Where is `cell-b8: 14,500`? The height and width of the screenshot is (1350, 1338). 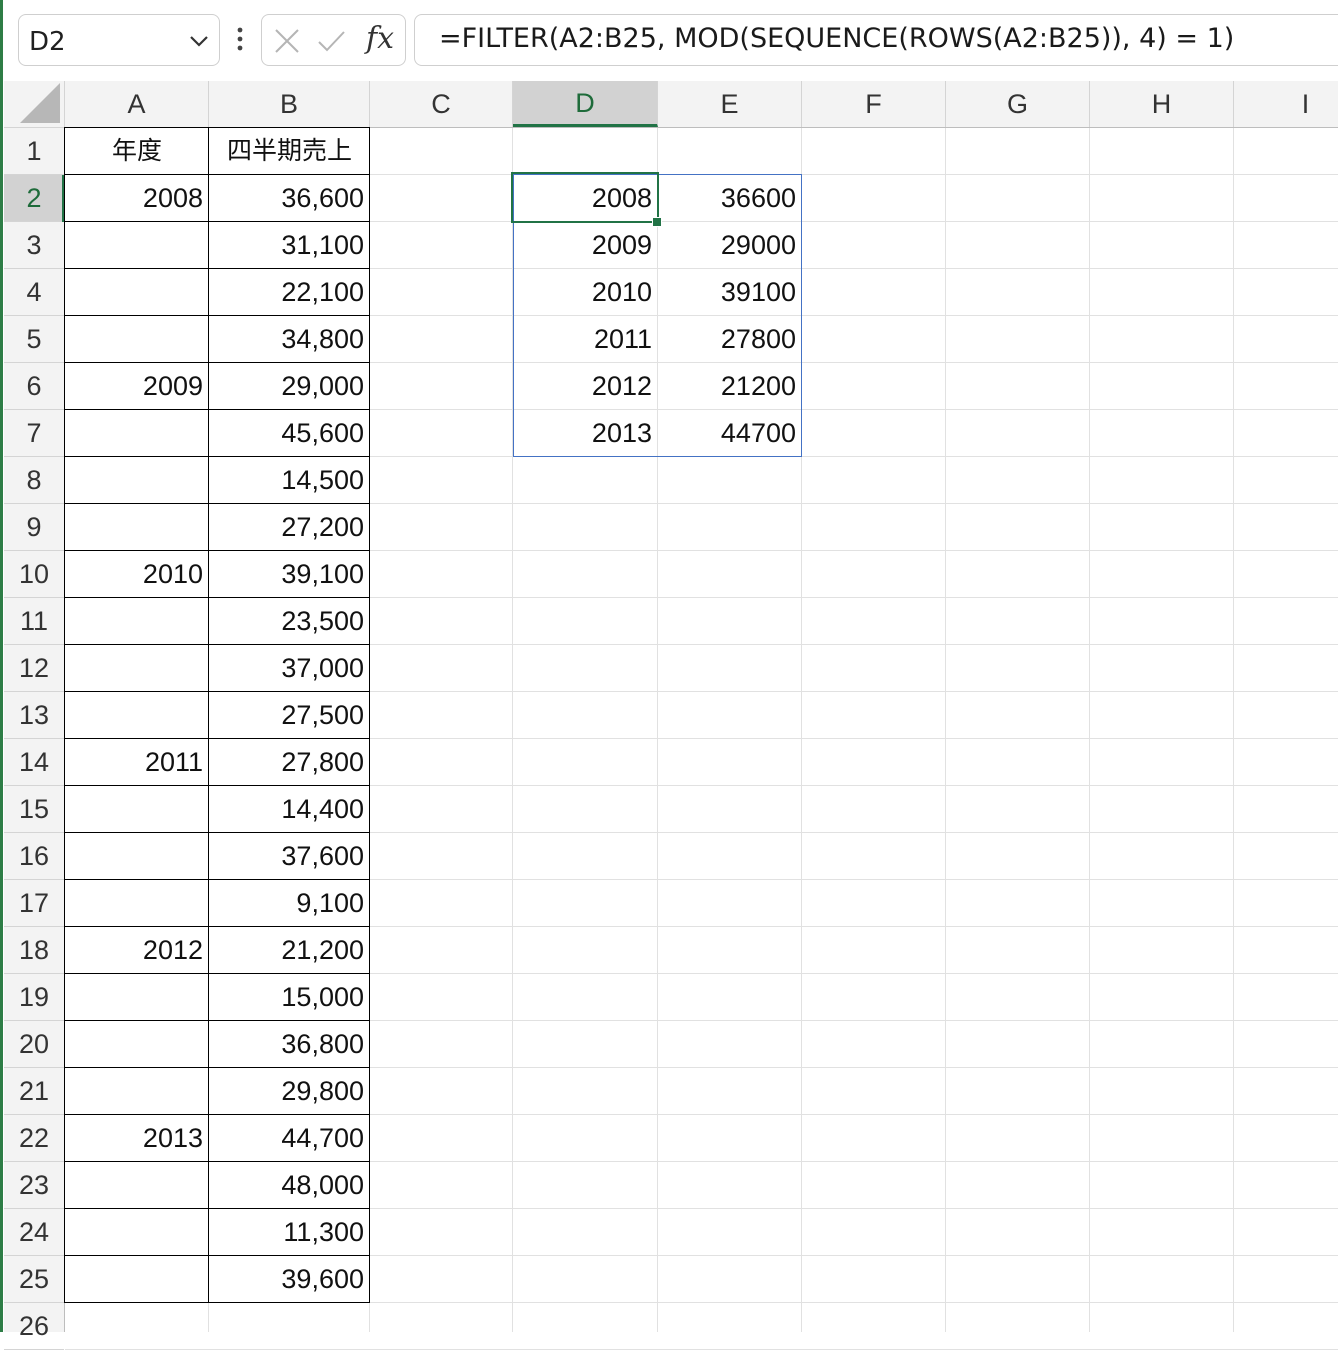
cell-b8: 14,500 is located at coordinates (289, 480).